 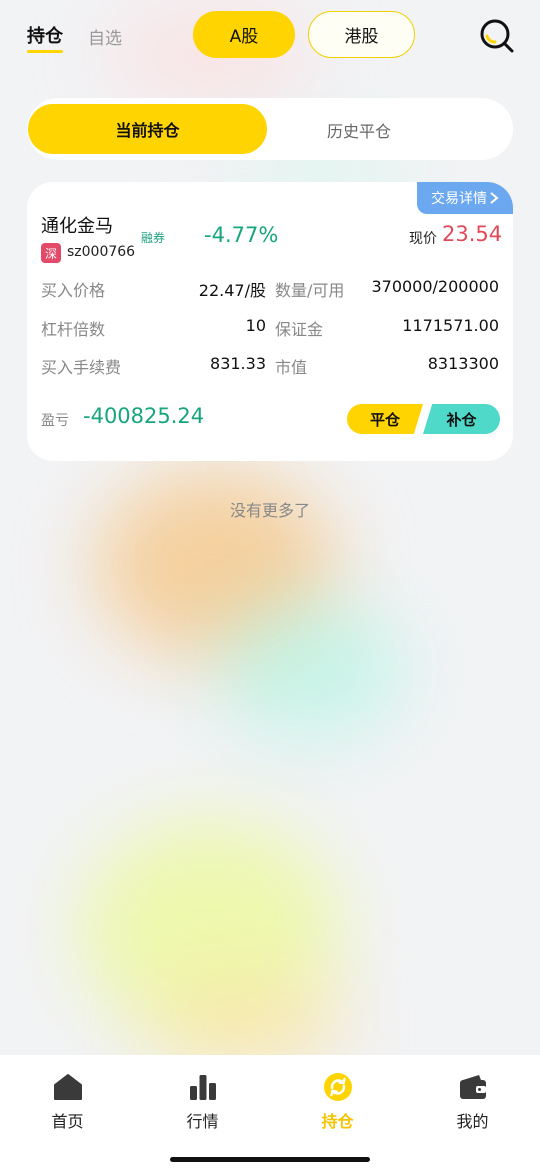 What do you see at coordinates (153, 238) in the screenshot?
I see `margin-type-tag: 融券` at bounding box center [153, 238].